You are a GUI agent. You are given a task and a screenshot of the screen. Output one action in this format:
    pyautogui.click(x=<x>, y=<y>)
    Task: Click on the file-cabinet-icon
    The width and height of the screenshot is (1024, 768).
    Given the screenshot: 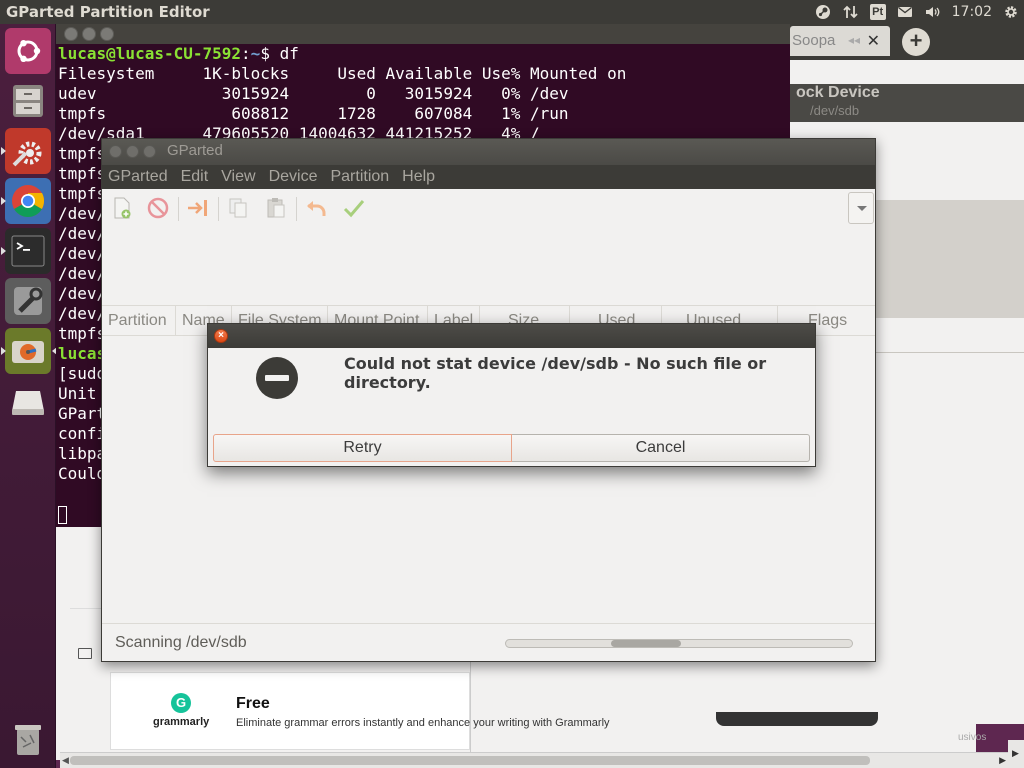 What is the action you would take?
    pyautogui.click(x=28, y=101)
    